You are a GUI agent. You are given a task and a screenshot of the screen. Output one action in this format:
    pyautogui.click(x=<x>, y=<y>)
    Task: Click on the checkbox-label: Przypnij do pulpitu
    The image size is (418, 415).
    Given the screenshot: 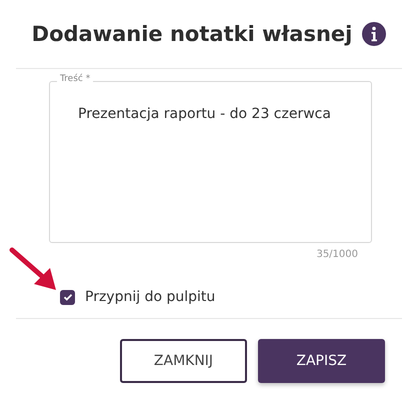 What is the action you would take?
    pyautogui.click(x=150, y=297)
    